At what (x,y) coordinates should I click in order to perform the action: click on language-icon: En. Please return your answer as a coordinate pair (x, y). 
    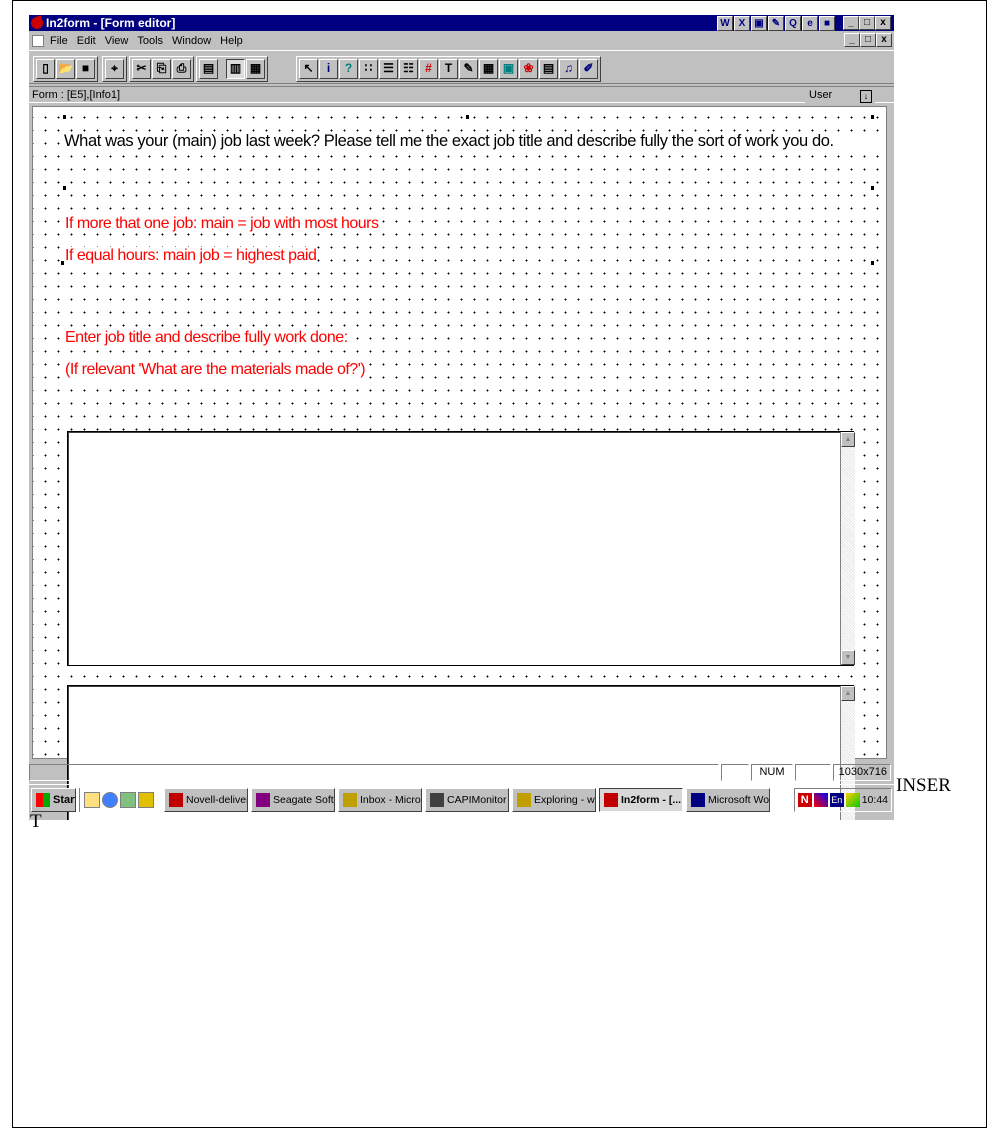
    Looking at the image, I should click on (836, 800).